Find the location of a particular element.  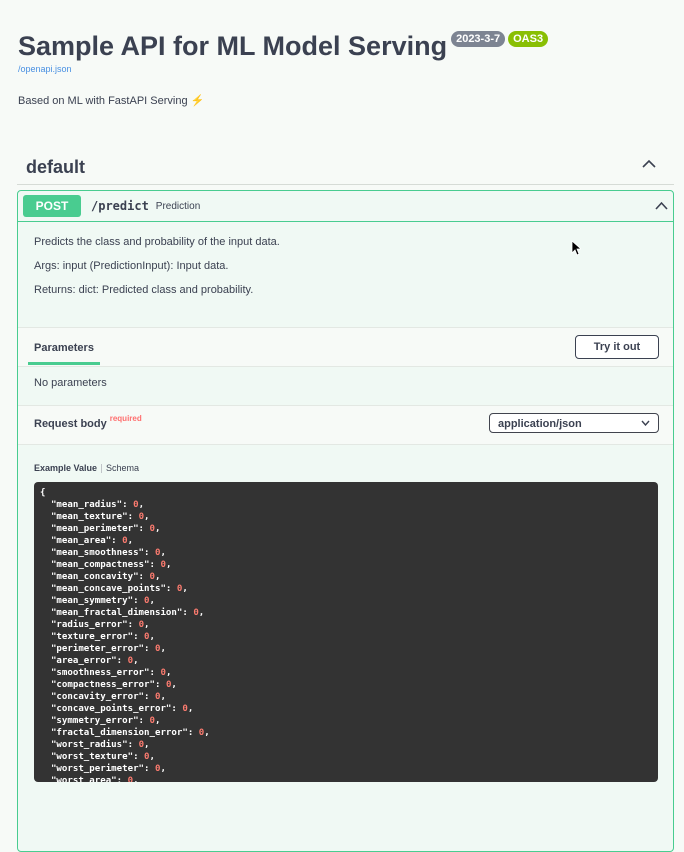

openapi-spec-link: /openapi.json is located at coordinates (283, 69).